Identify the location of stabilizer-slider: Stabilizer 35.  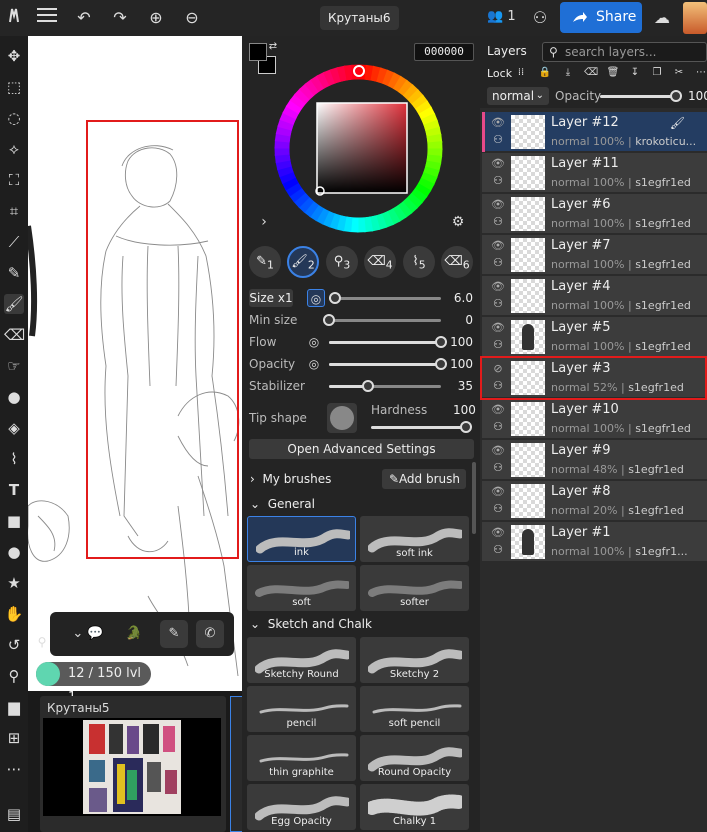
(361, 386).